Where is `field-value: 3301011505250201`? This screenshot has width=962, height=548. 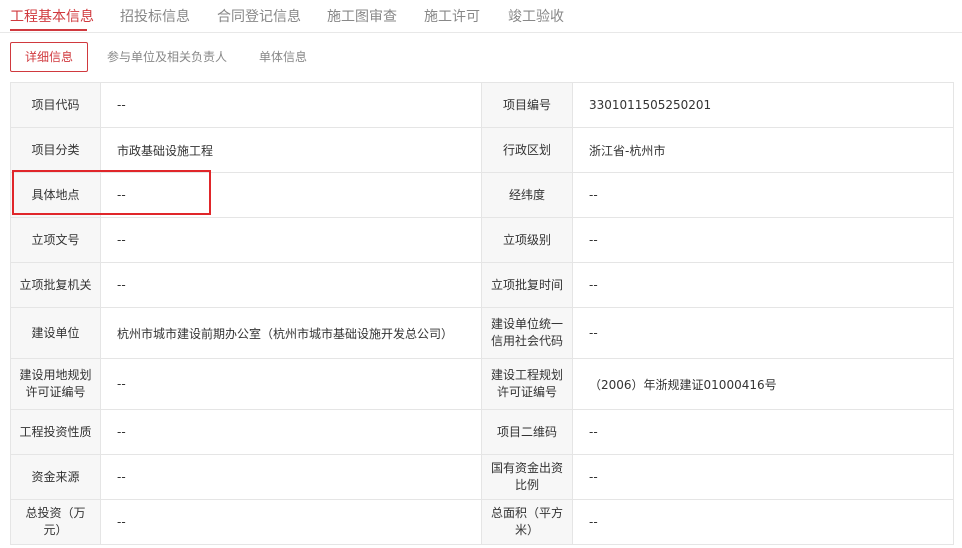
field-value: 3301011505250201 is located at coordinates (763, 105).